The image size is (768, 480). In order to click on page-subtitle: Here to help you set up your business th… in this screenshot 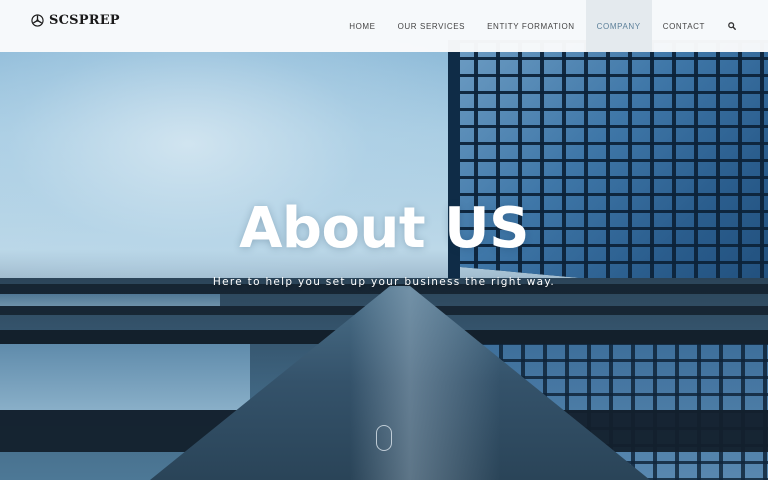, I will do `click(384, 282)`.